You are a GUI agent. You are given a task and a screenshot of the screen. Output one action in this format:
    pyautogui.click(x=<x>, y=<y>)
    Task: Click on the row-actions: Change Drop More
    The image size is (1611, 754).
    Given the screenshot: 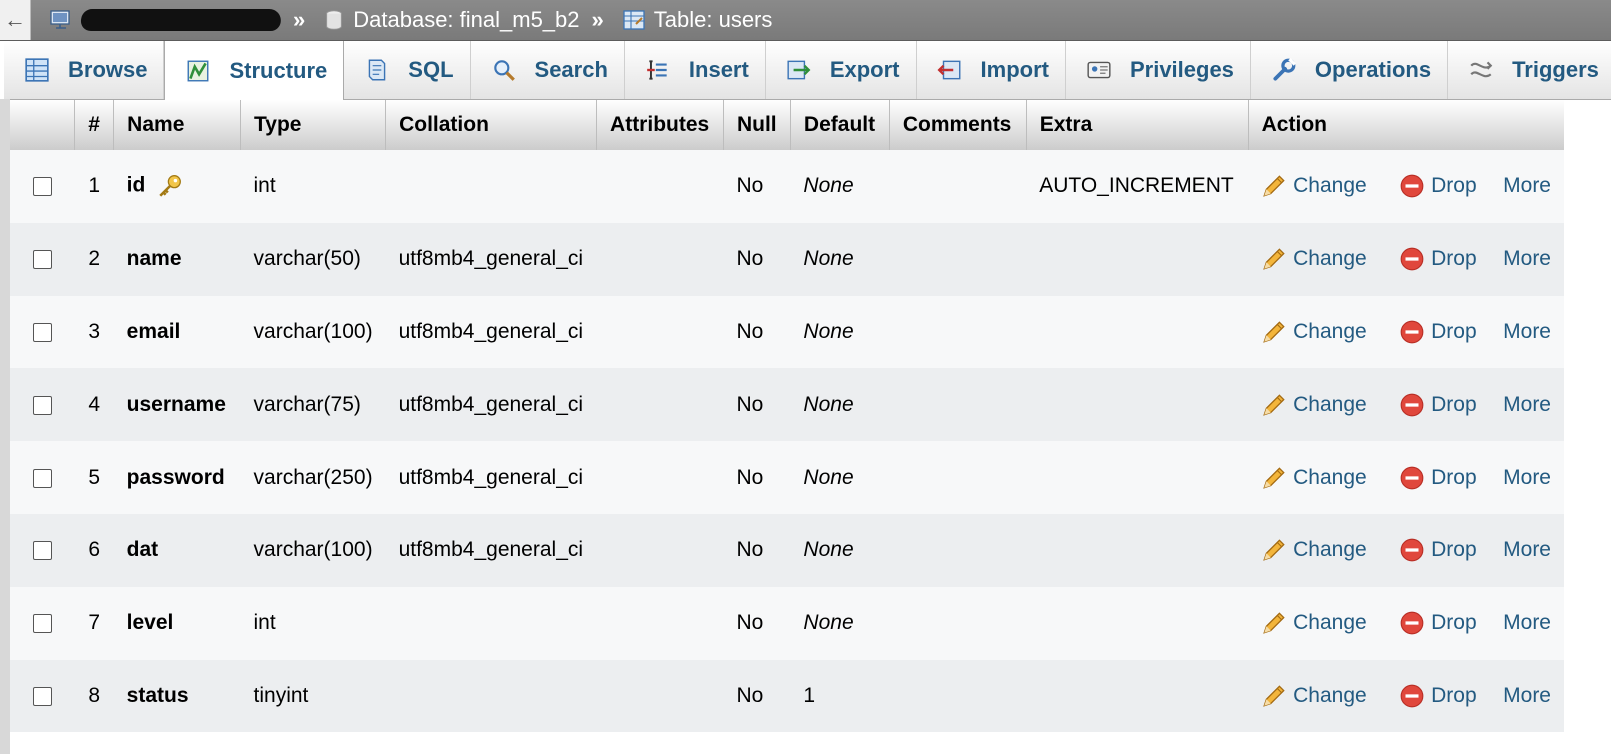 What is the action you would take?
    pyautogui.click(x=1406, y=186)
    